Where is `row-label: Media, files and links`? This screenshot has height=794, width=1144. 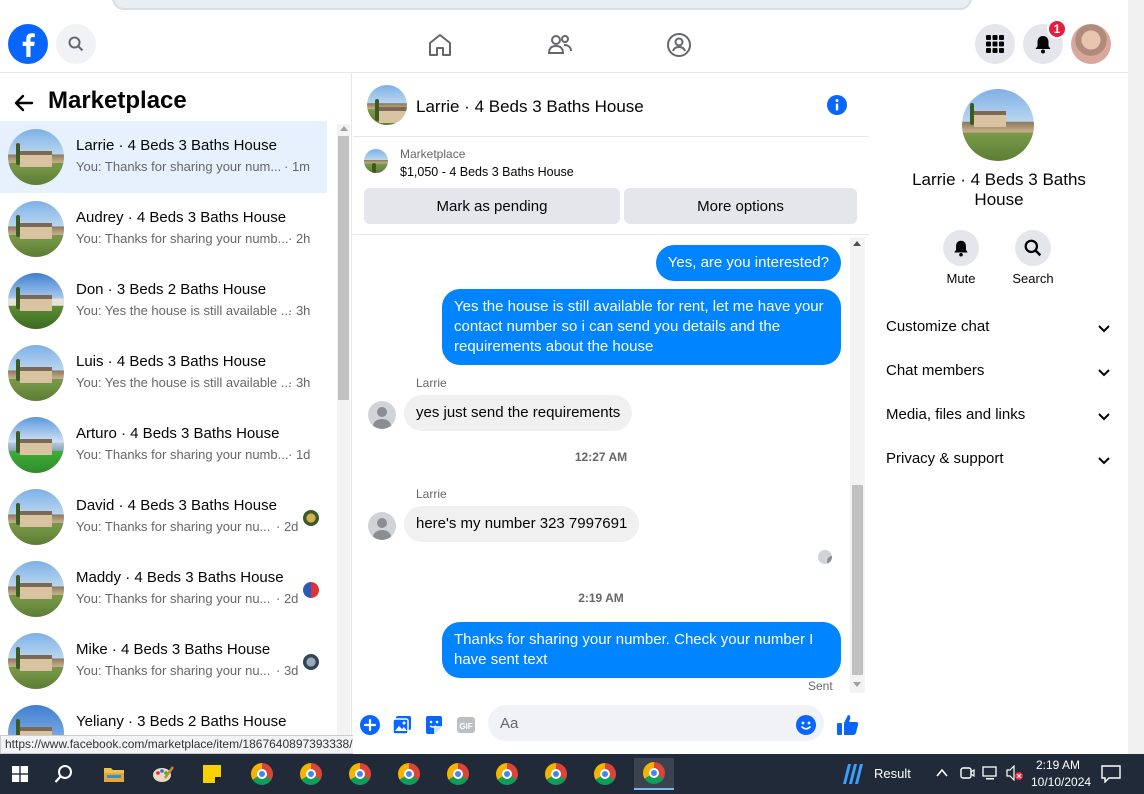 row-label: Media, files and links is located at coordinates (956, 414).